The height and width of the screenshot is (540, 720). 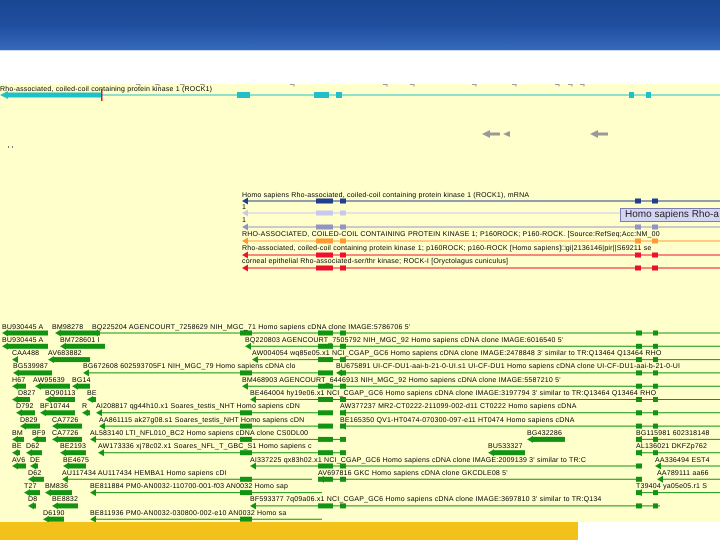 What do you see at coordinates (506, 134) in the screenshot?
I see `arrowhead-icon` at bounding box center [506, 134].